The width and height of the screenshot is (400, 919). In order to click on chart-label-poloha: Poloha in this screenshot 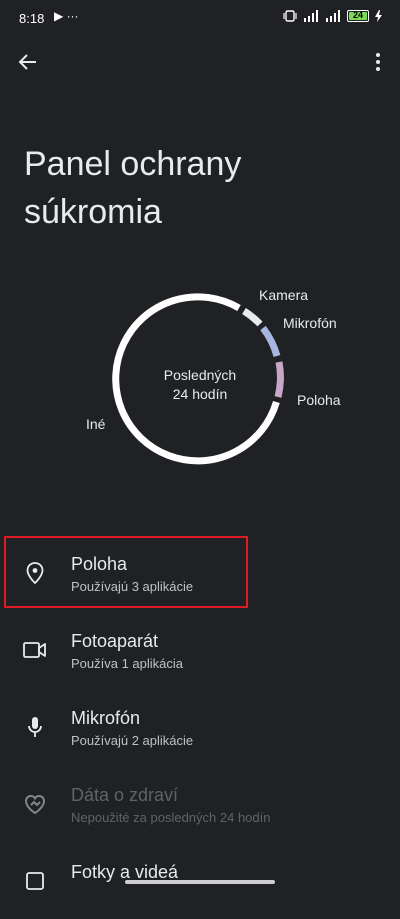, I will do `click(319, 400)`.